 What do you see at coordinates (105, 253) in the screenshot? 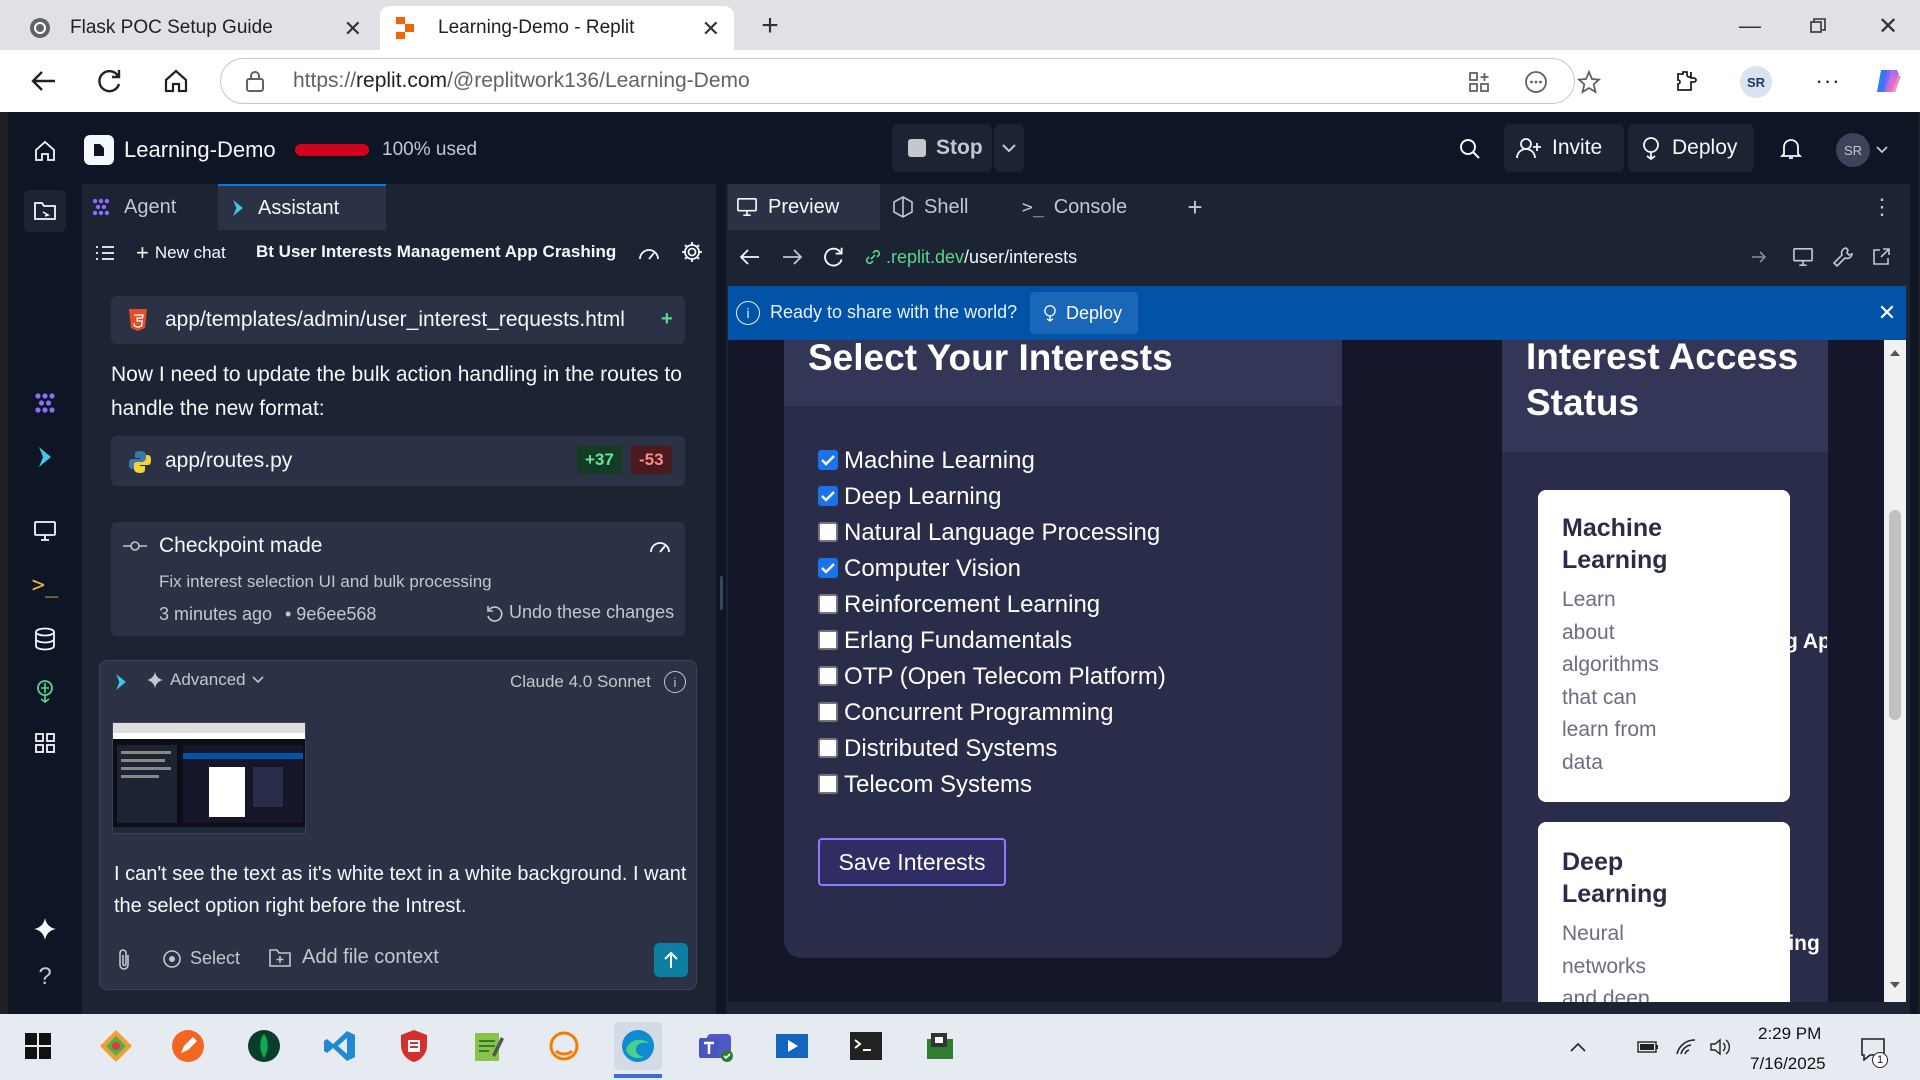
I see `chat-history-list-icon` at bounding box center [105, 253].